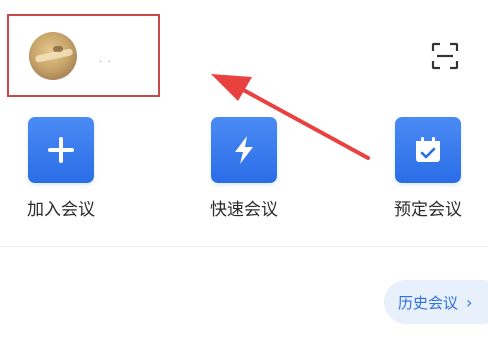 The height and width of the screenshot is (353, 488). I want to click on quick-meeting-tile, so click(244, 150).